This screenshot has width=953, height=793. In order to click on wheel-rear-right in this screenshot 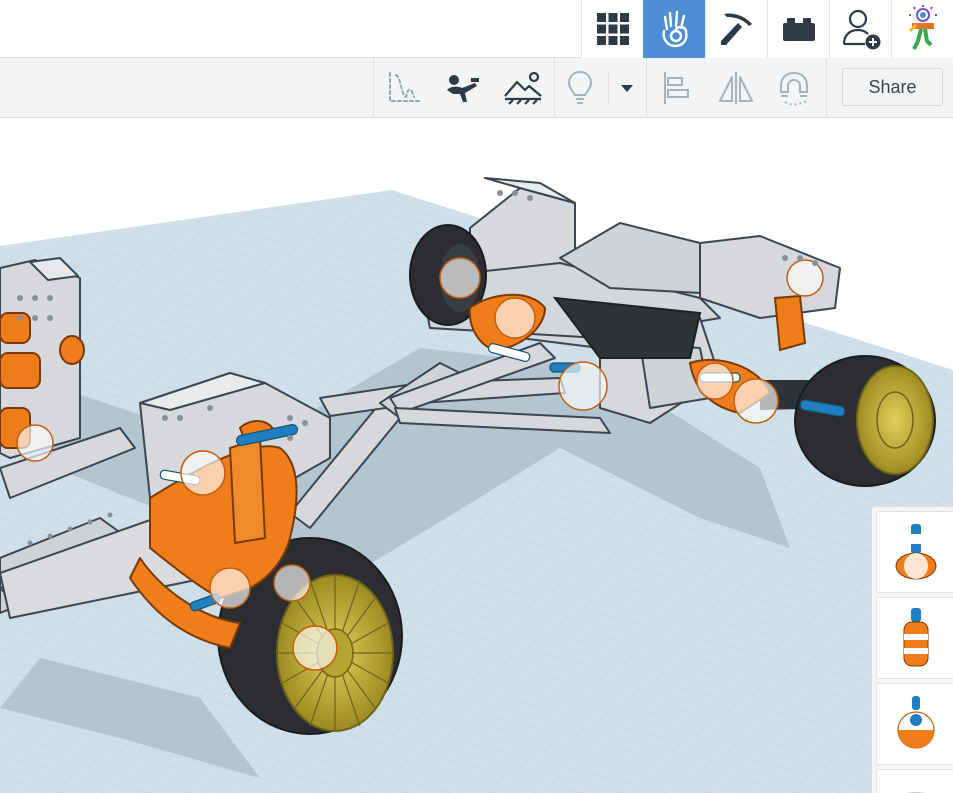, I will do `click(865, 421)`.